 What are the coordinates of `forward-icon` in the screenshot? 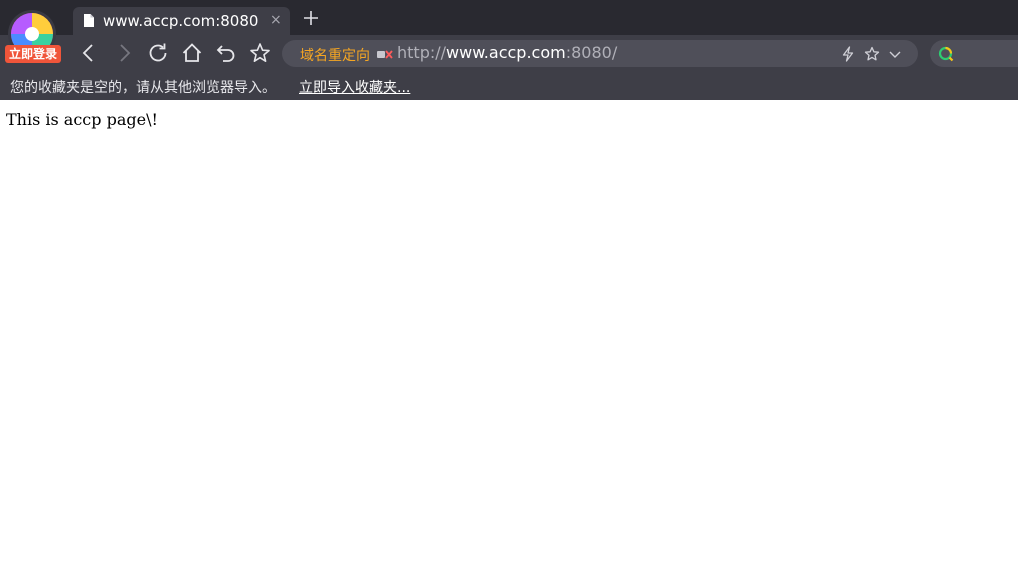 It's located at (124, 53).